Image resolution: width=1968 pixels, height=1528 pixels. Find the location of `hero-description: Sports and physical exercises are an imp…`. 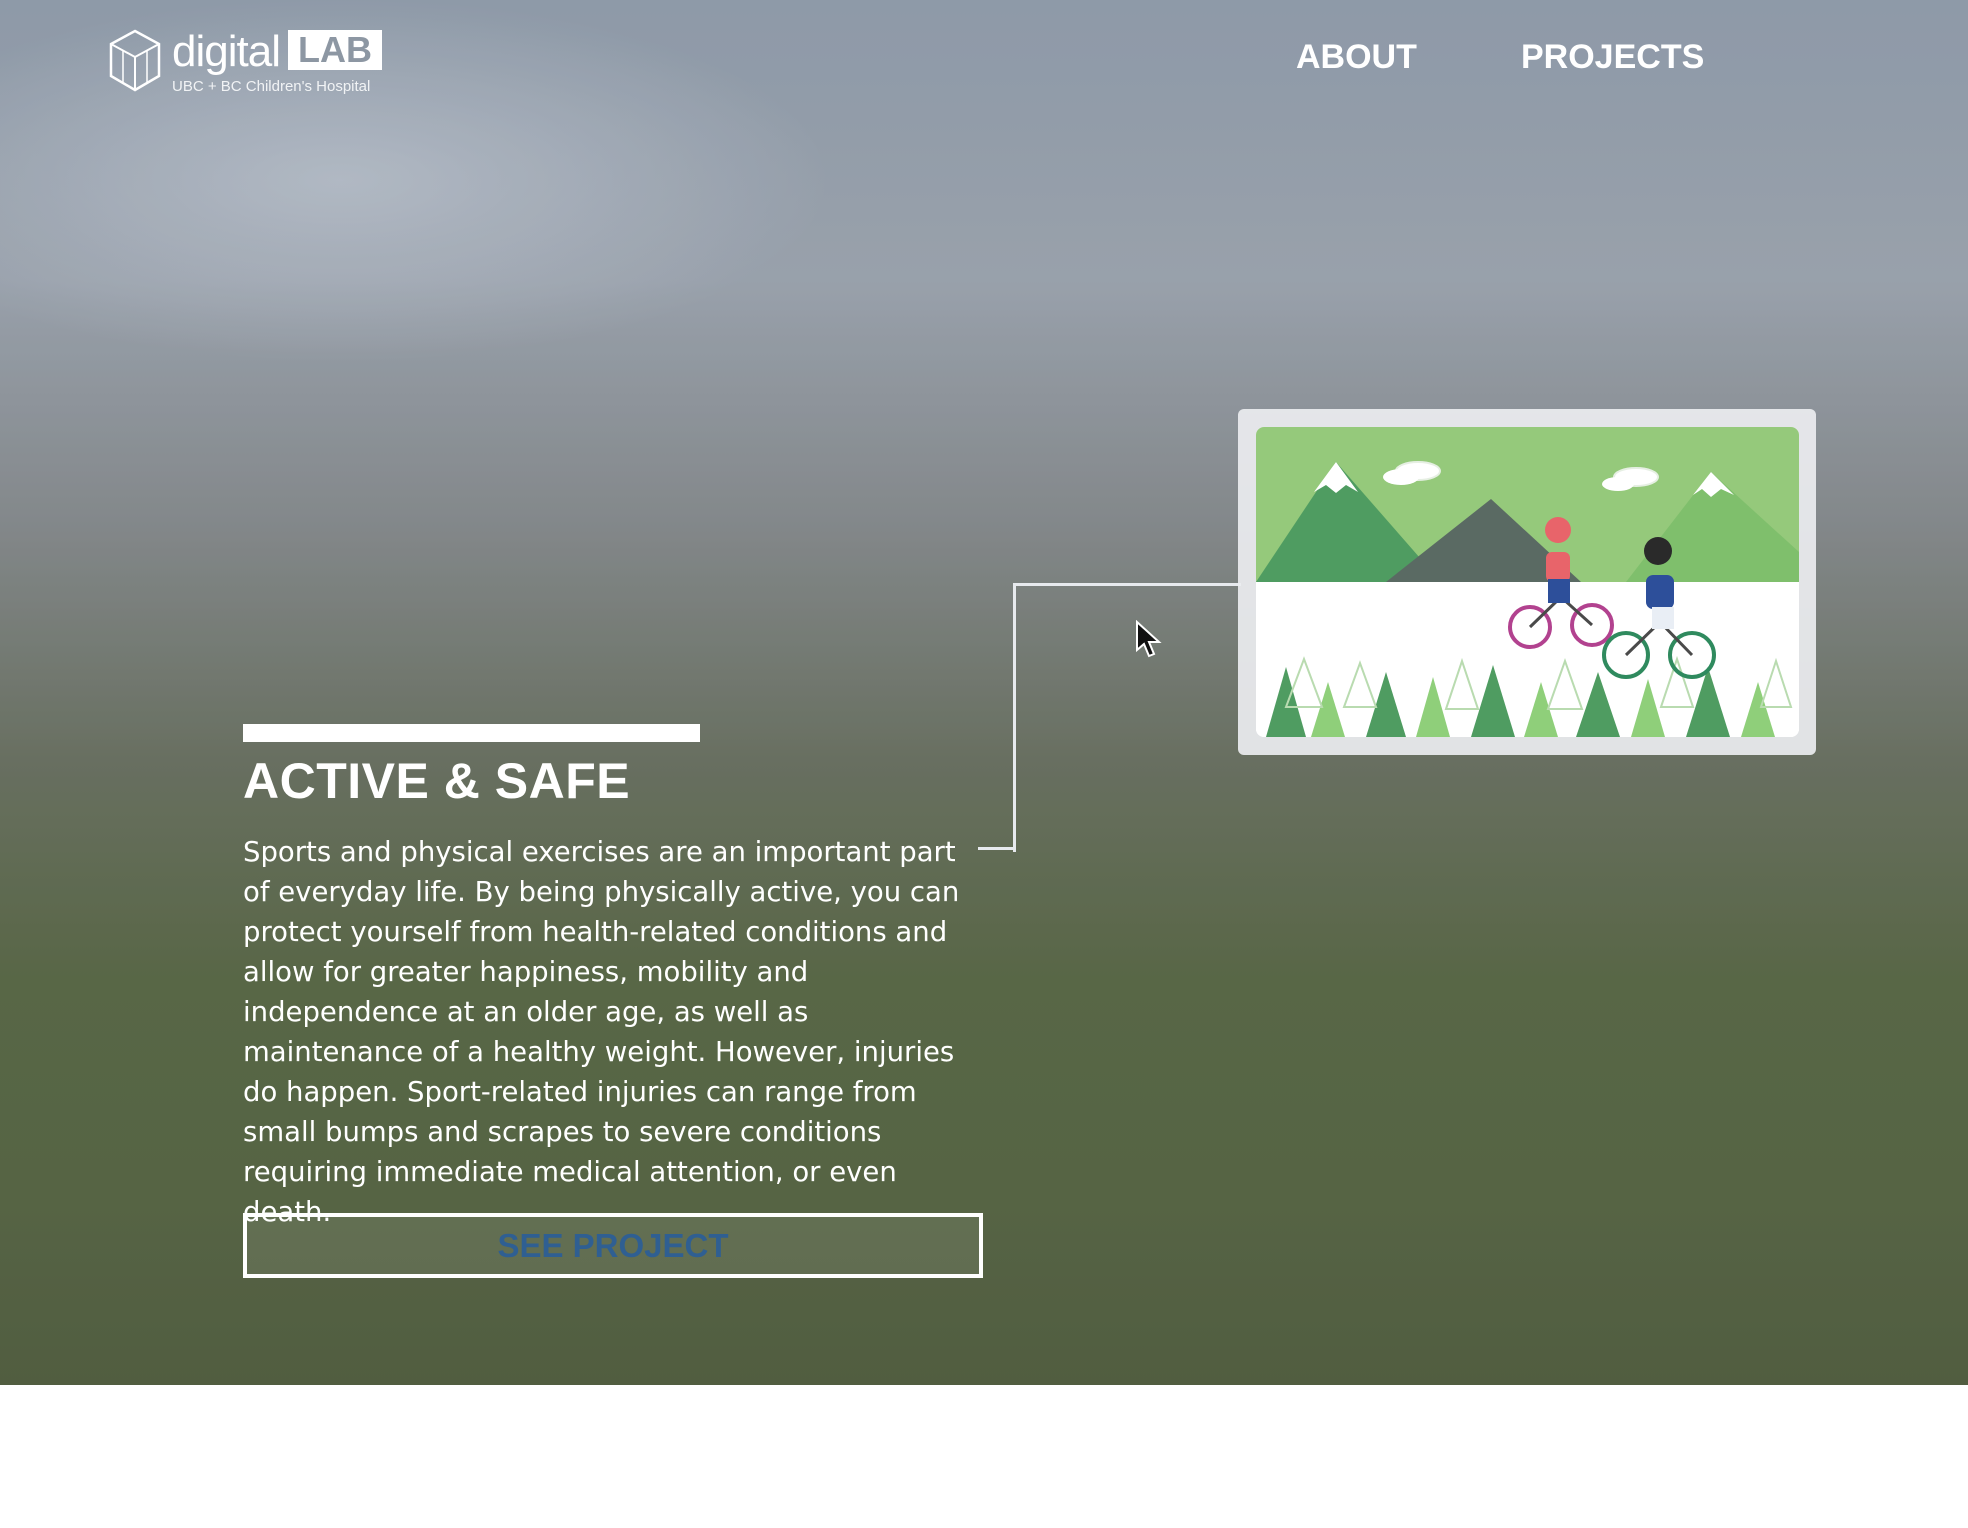

hero-description: Sports and physical exercises are an imp… is located at coordinates (601, 1032).